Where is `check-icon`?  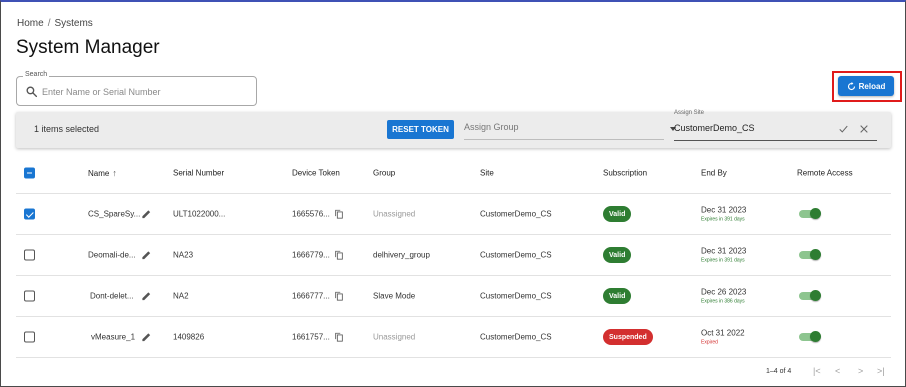
check-icon is located at coordinates (843, 129).